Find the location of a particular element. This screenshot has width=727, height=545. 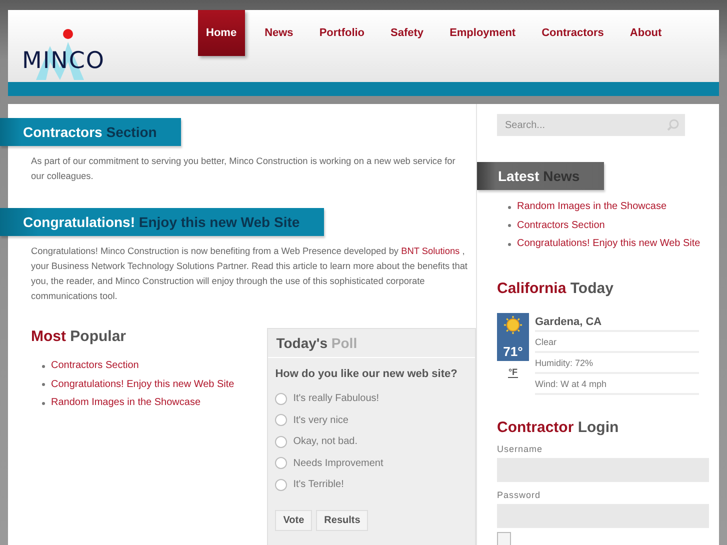

poll-option: It's really Fabulous! is located at coordinates (336, 398).